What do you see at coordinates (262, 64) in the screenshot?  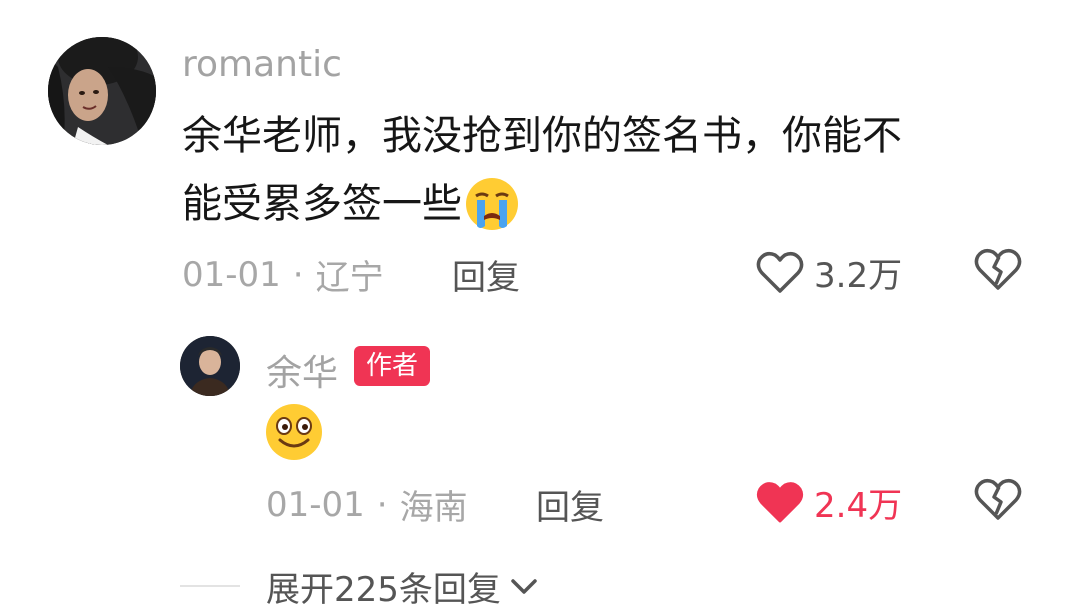 I see `commenter-username: romantic` at bounding box center [262, 64].